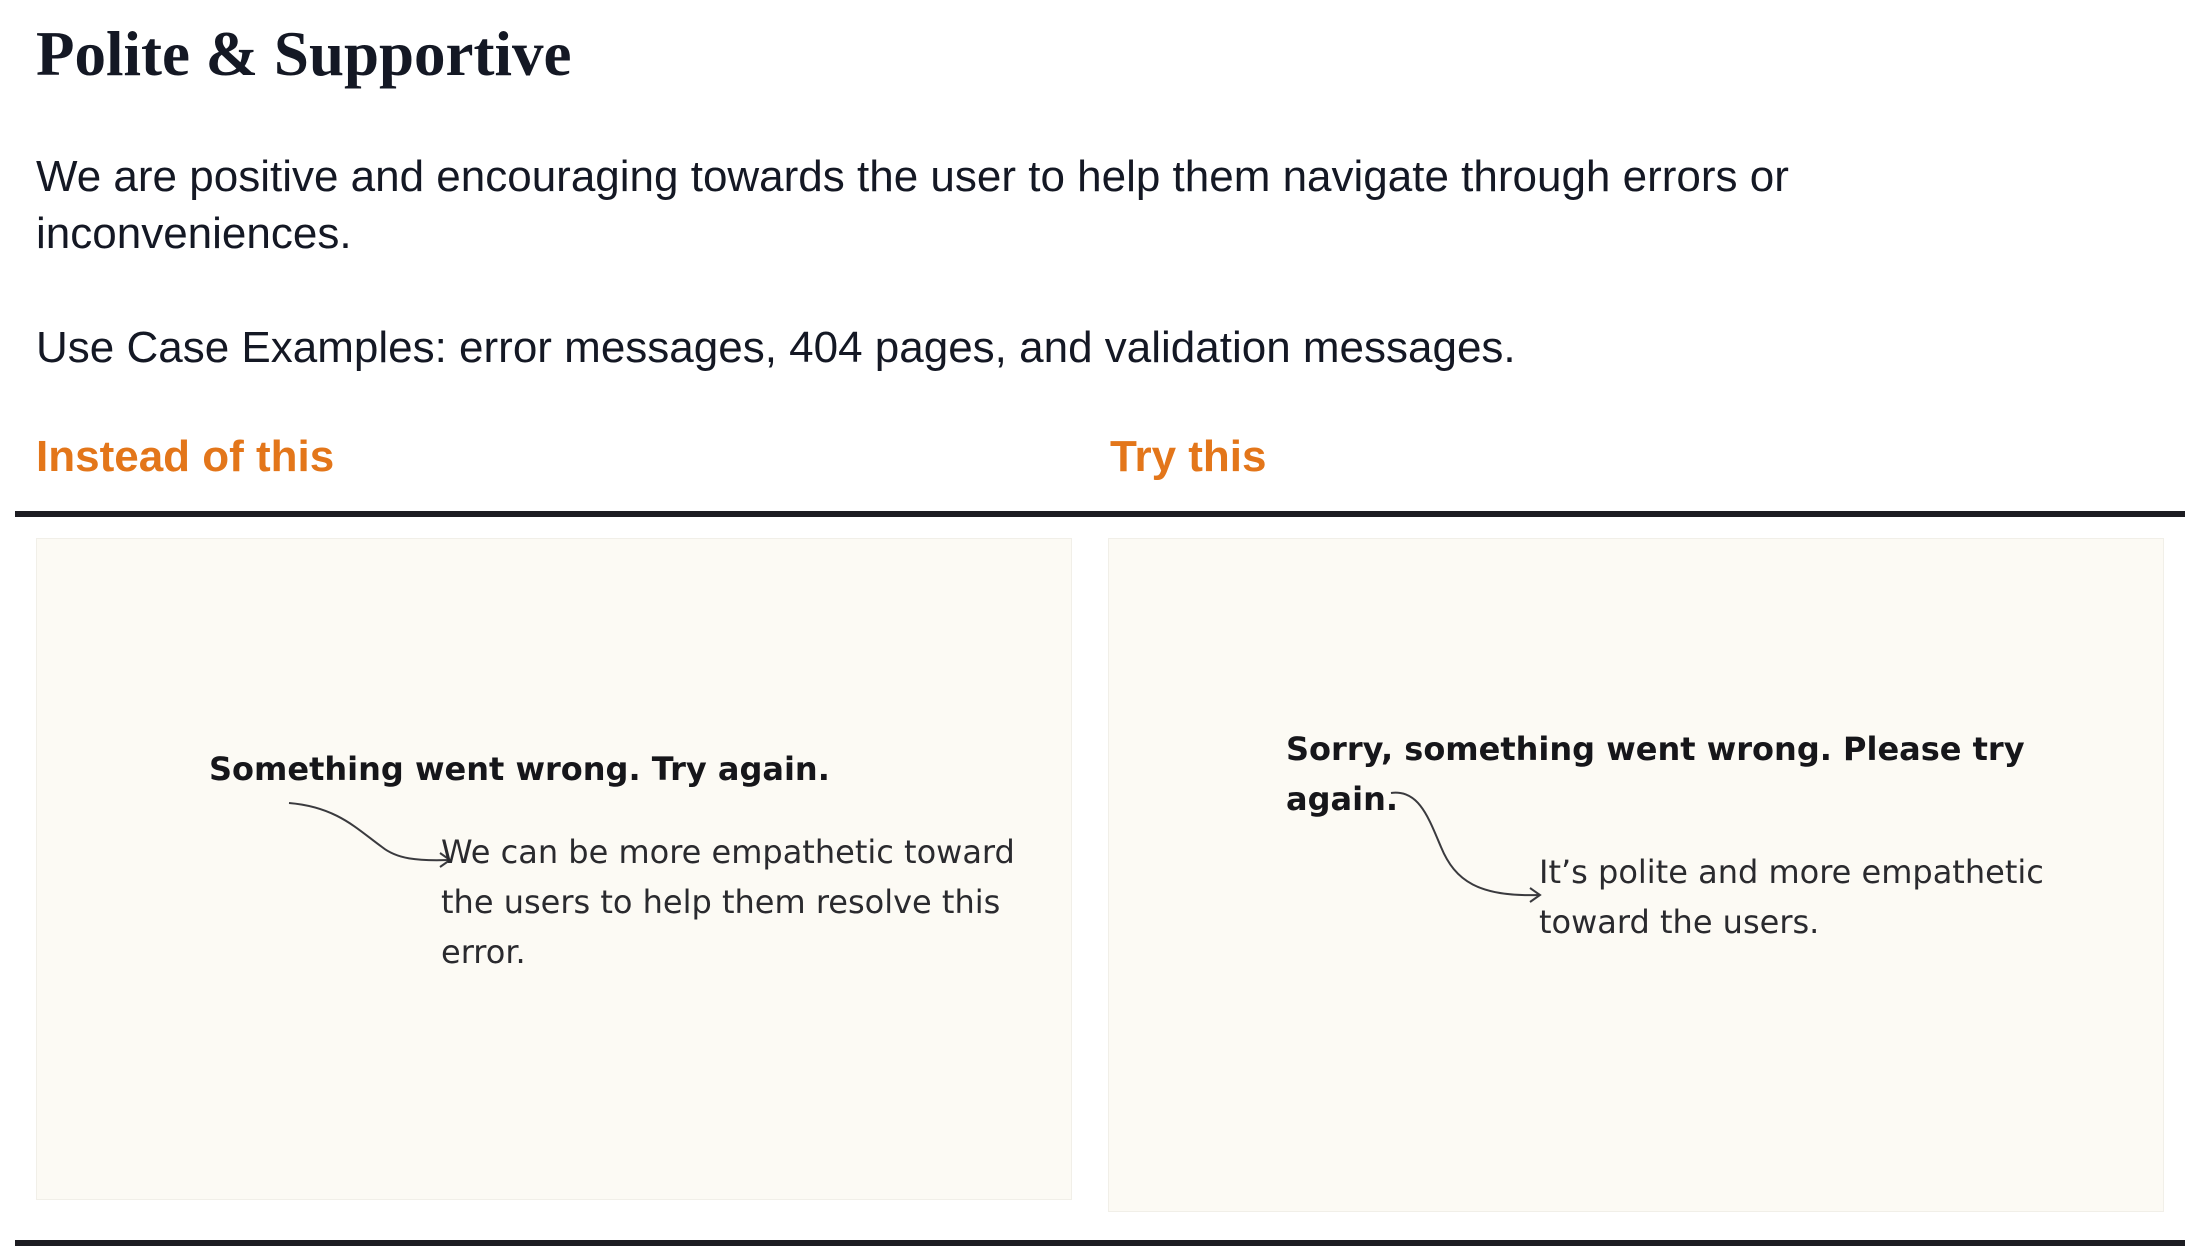 The width and height of the screenshot is (2188, 1250). Describe the element at coordinates (1100, 514) in the screenshot. I see `header-divider` at that location.